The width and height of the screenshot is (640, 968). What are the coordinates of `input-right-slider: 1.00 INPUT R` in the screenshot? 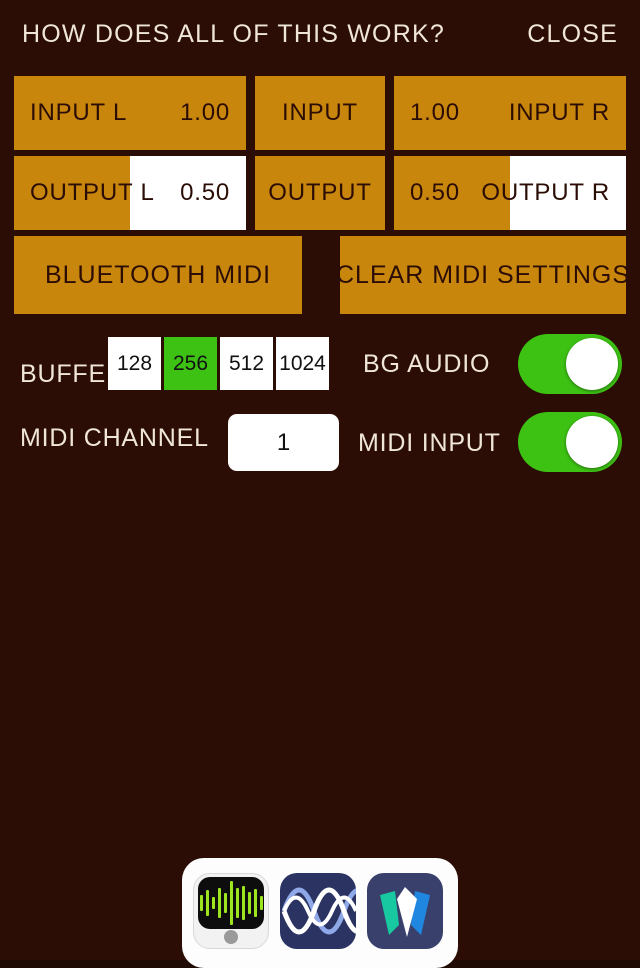 It's located at (510, 113).